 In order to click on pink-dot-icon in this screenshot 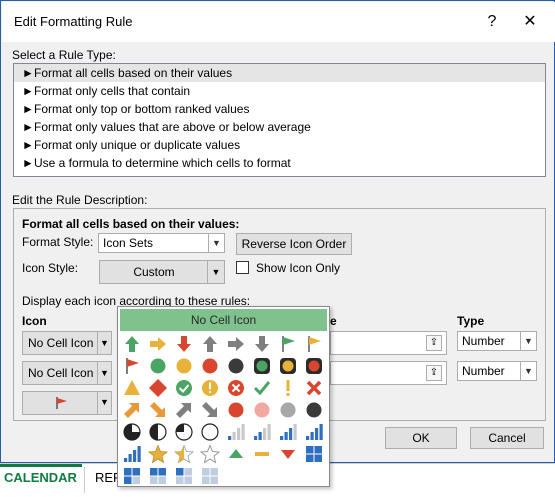, I will do `click(262, 410)`.